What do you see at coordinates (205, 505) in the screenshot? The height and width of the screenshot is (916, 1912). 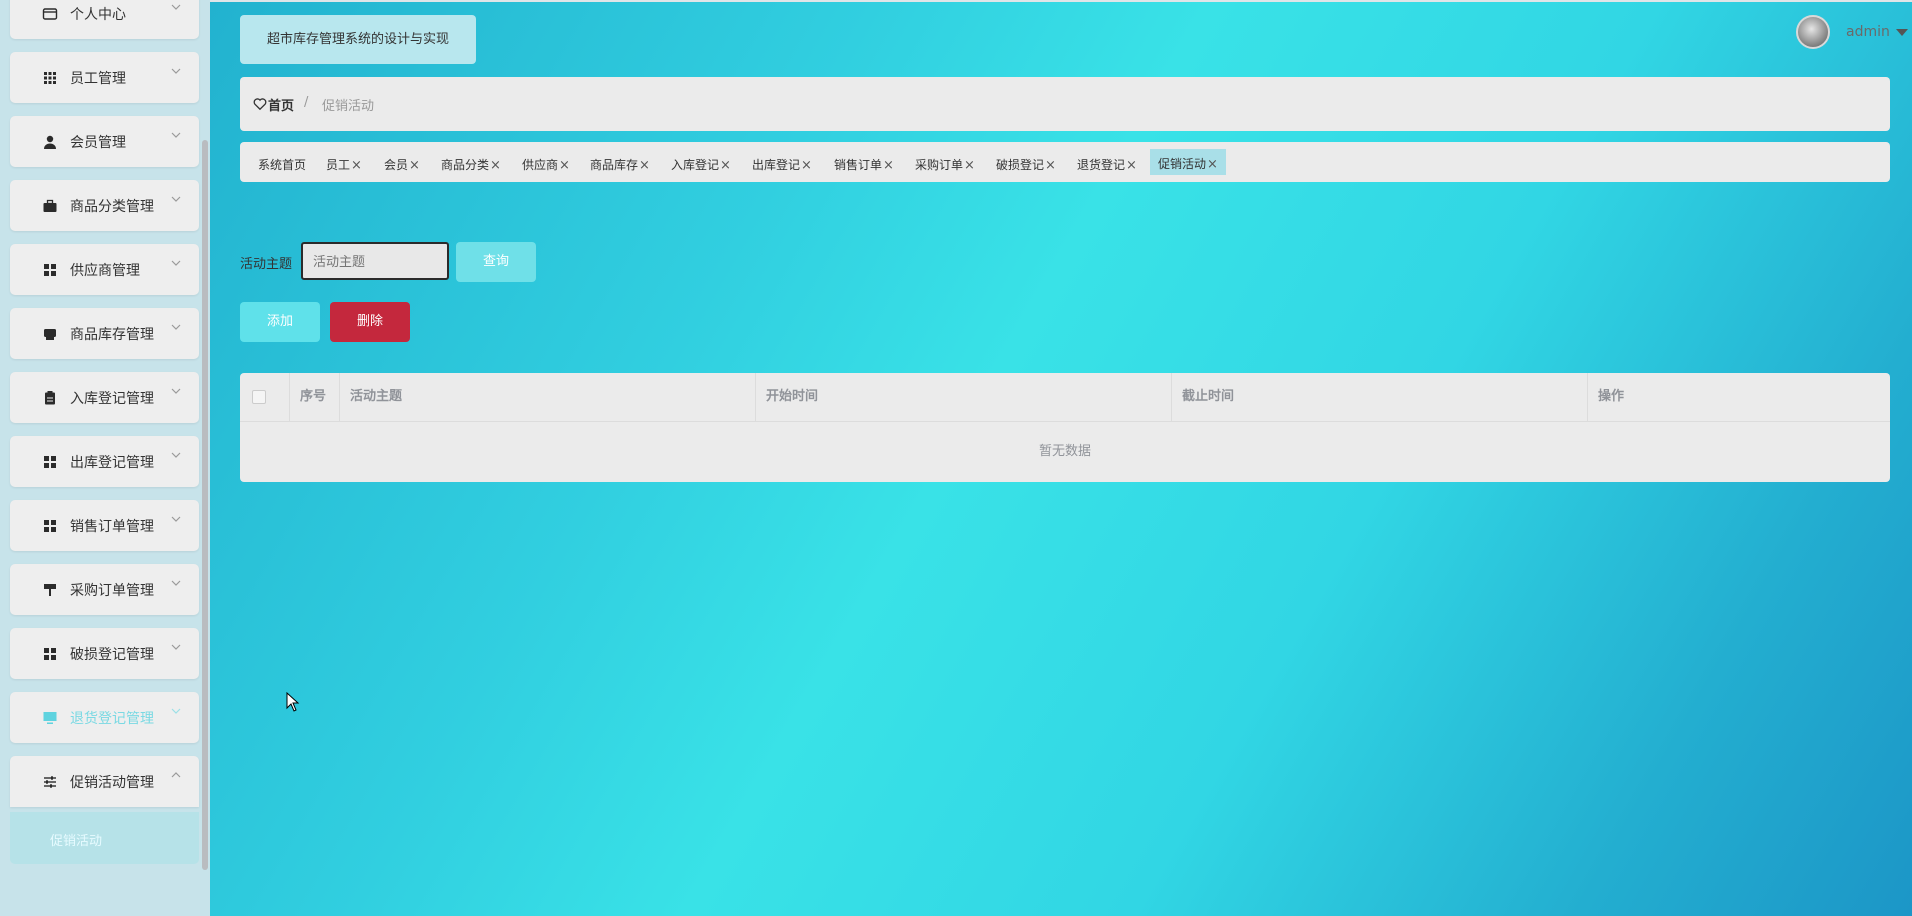 I see `sidebar-scrollbar` at bounding box center [205, 505].